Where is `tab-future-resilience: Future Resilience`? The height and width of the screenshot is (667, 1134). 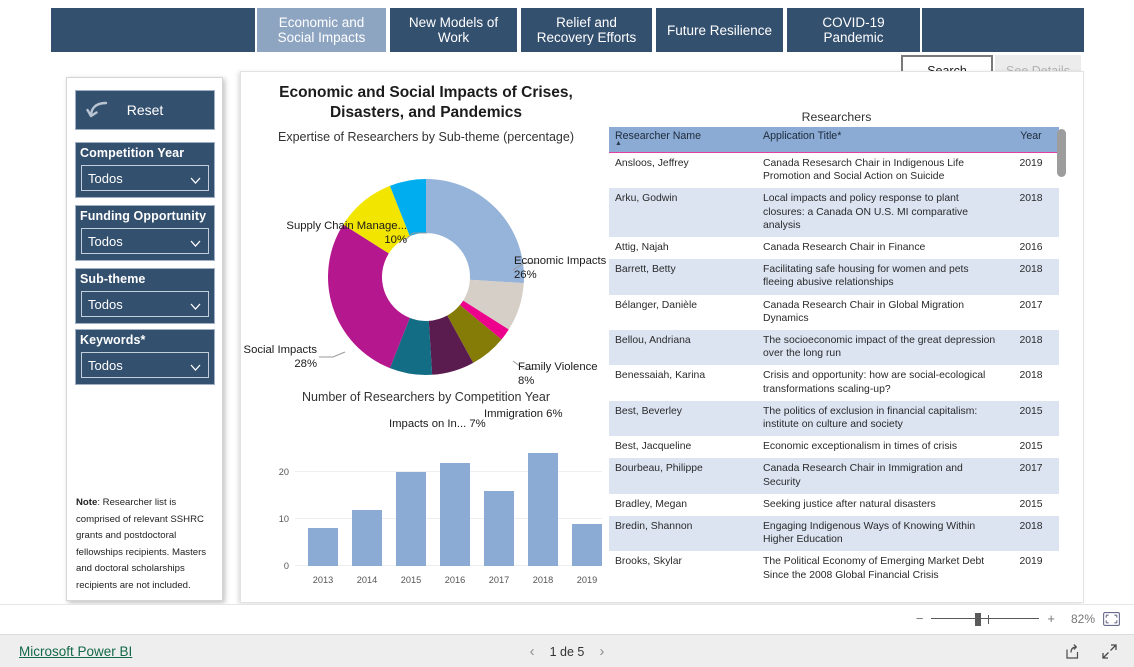 tab-future-resilience: Future Resilience is located at coordinates (719, 30).